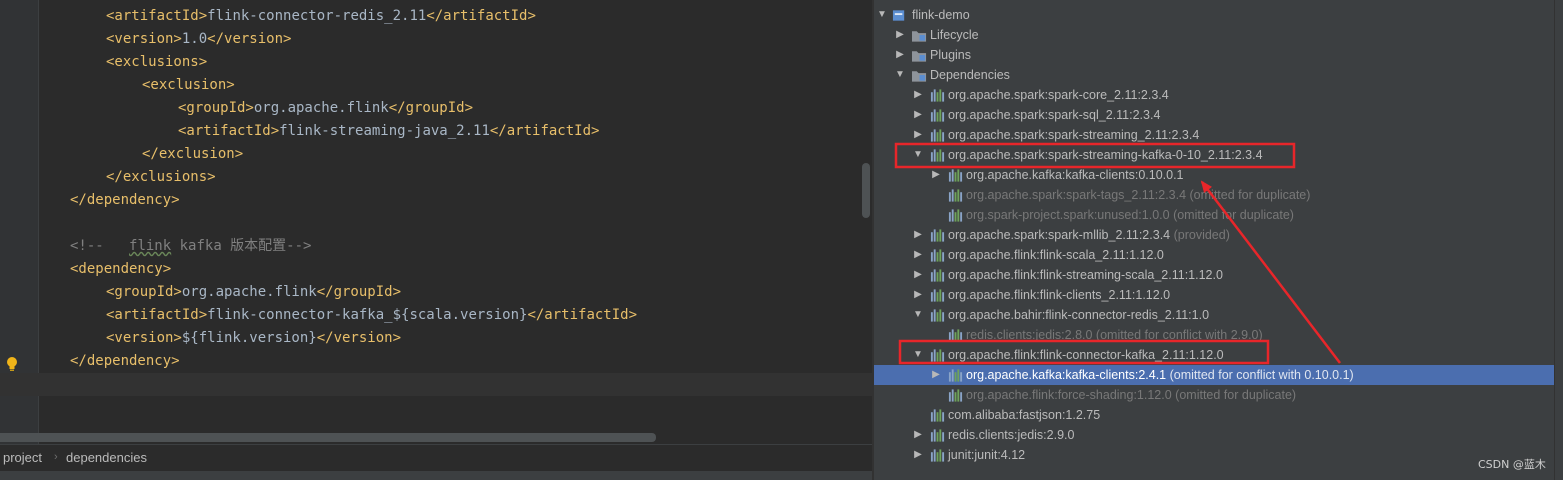 The height and width of the screenshot is (480, 1563). I want to click on tree-node: ▶ redis.clients:jedis:2.9.0, so click(1214, 435).